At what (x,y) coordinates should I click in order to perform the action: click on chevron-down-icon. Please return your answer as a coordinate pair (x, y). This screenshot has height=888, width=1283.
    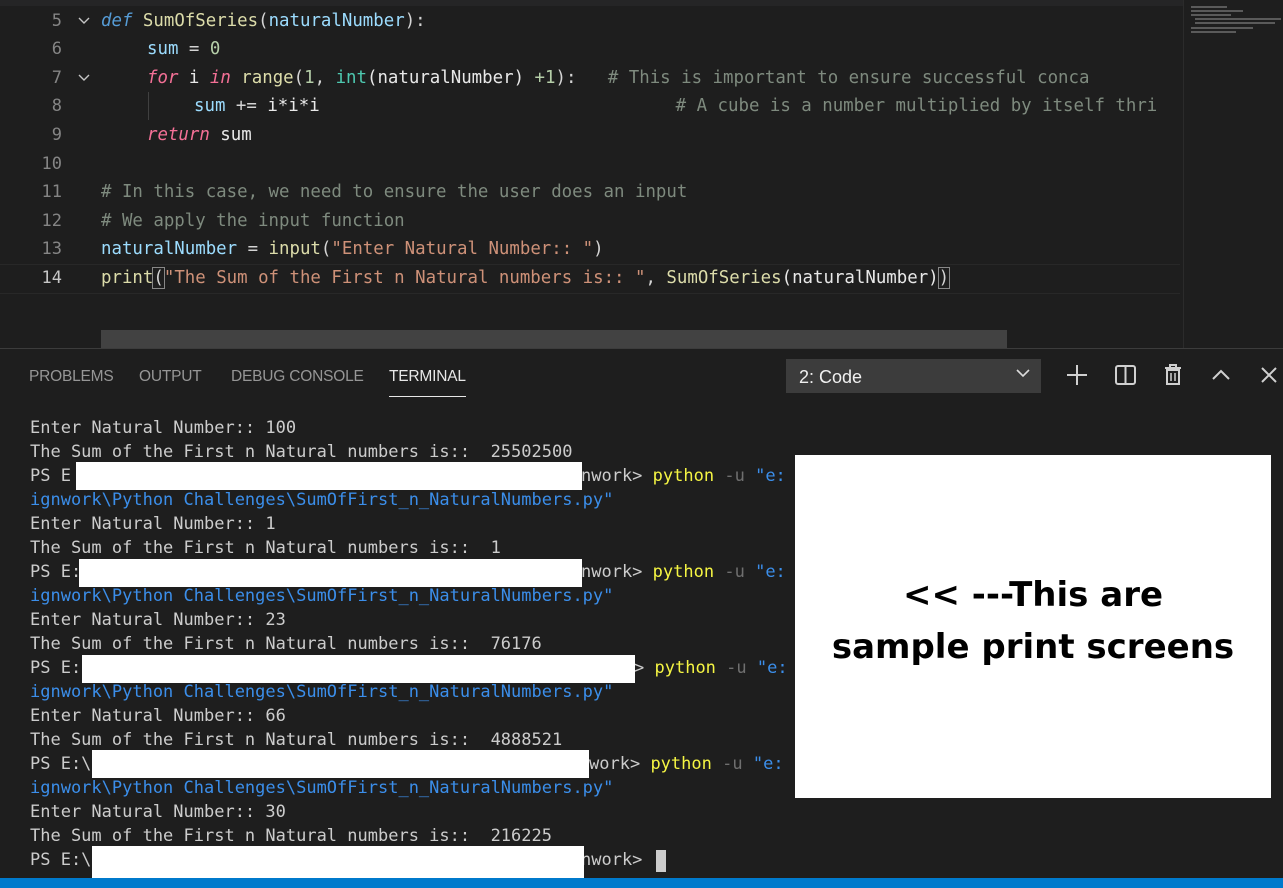
    Looking at the image, I should click on (1023, 373).